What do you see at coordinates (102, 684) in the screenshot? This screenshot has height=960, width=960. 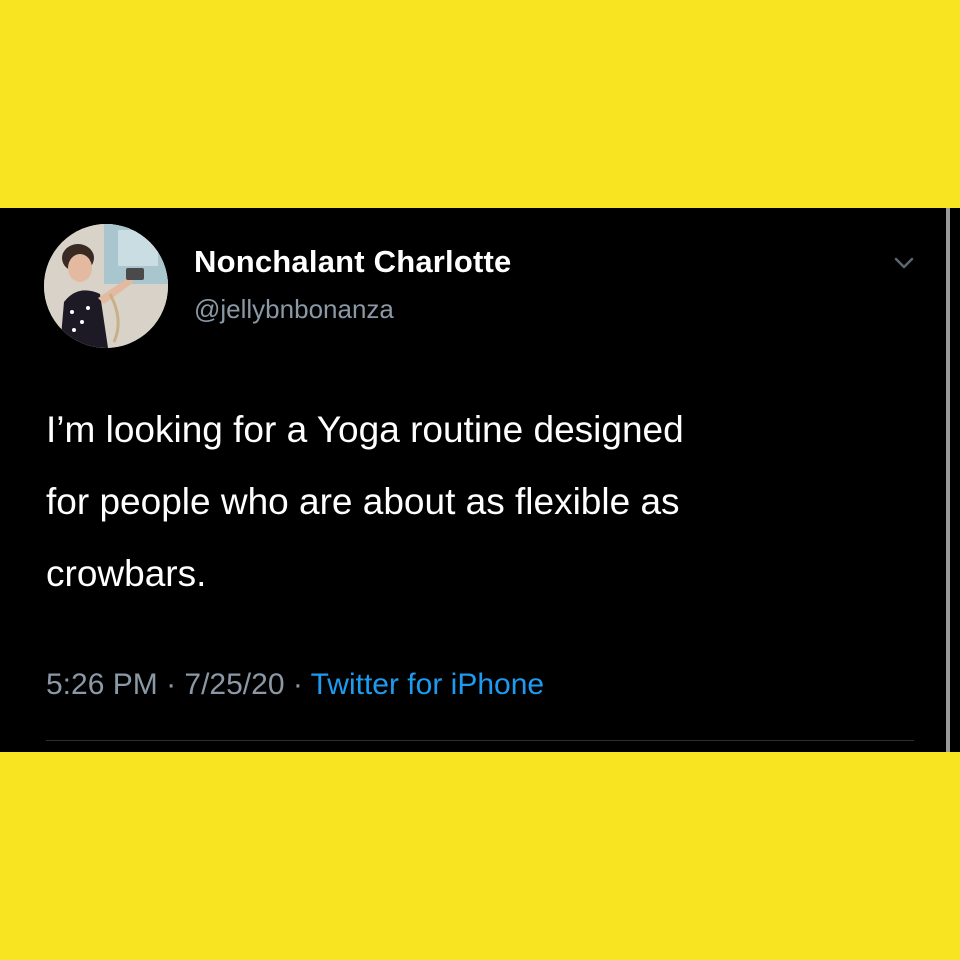 I see `tweet-time: 5:26 PM` at bounding box center [102, 684].